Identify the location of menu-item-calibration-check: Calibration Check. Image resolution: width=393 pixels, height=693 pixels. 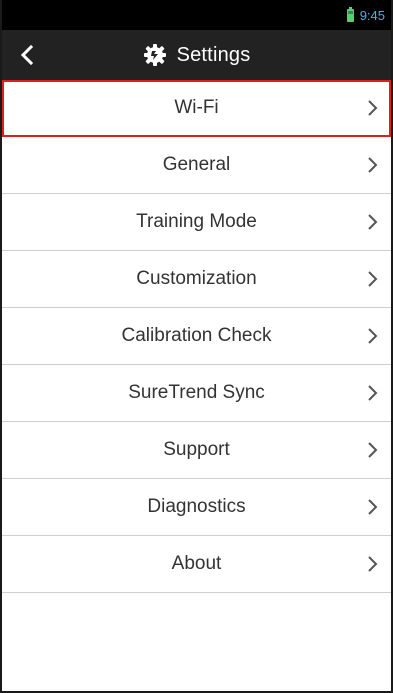
(196, 336).